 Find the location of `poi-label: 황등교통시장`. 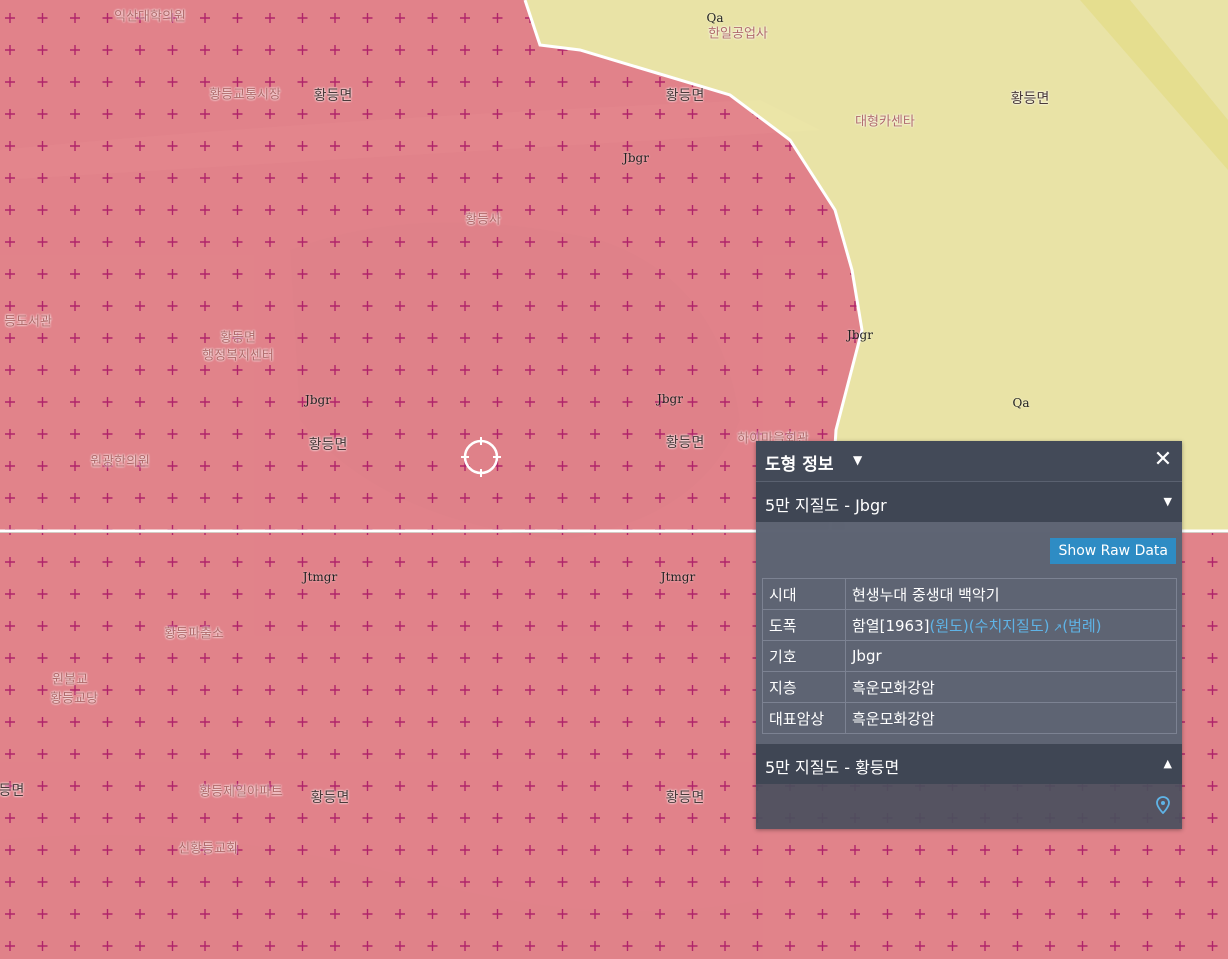

poi-label: 황등교통시장 is located at coordinates (245, 95).